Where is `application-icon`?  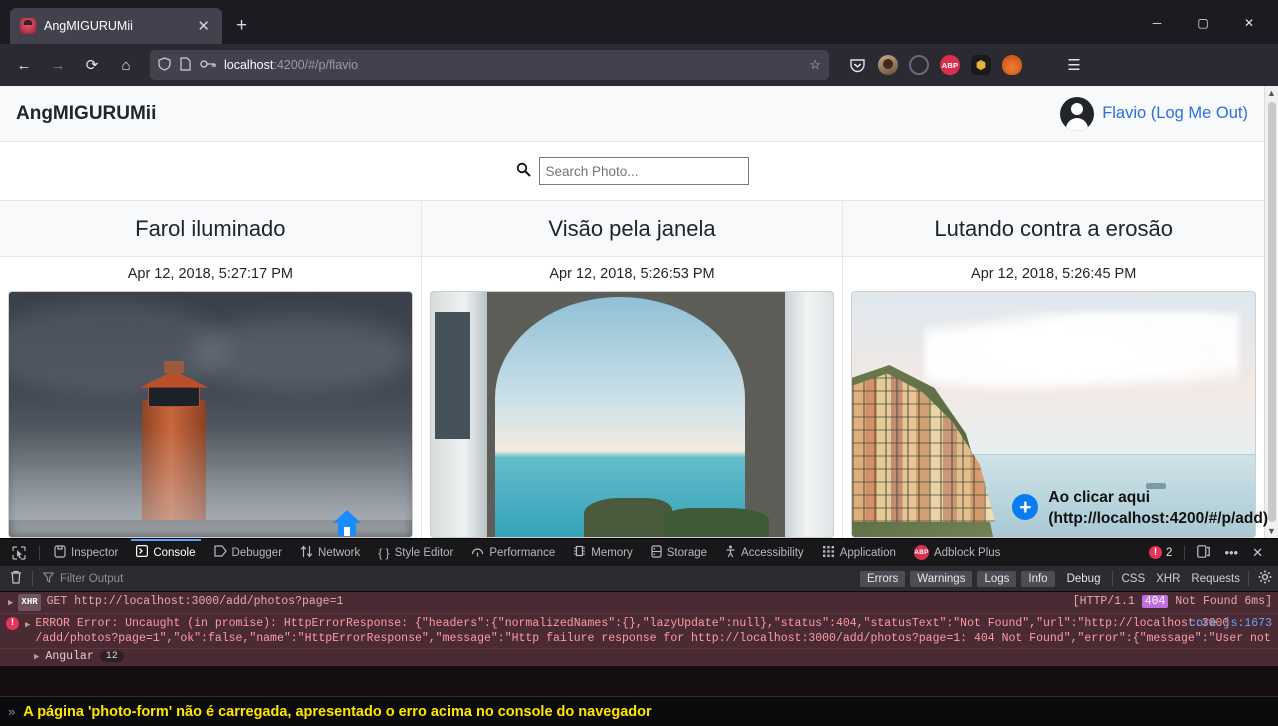 application-icon is located at coordinates (828, 553).